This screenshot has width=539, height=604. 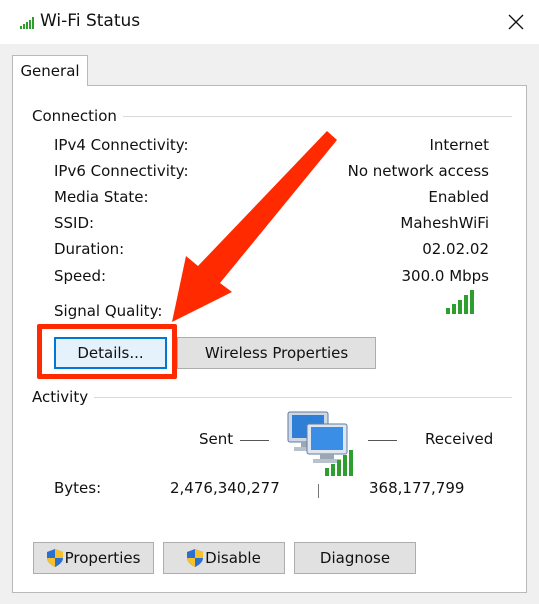 What do you see at coordinates (216, 439) in the screenshot?
I see `sent-label: Sent` at bounding box center [216, 439].